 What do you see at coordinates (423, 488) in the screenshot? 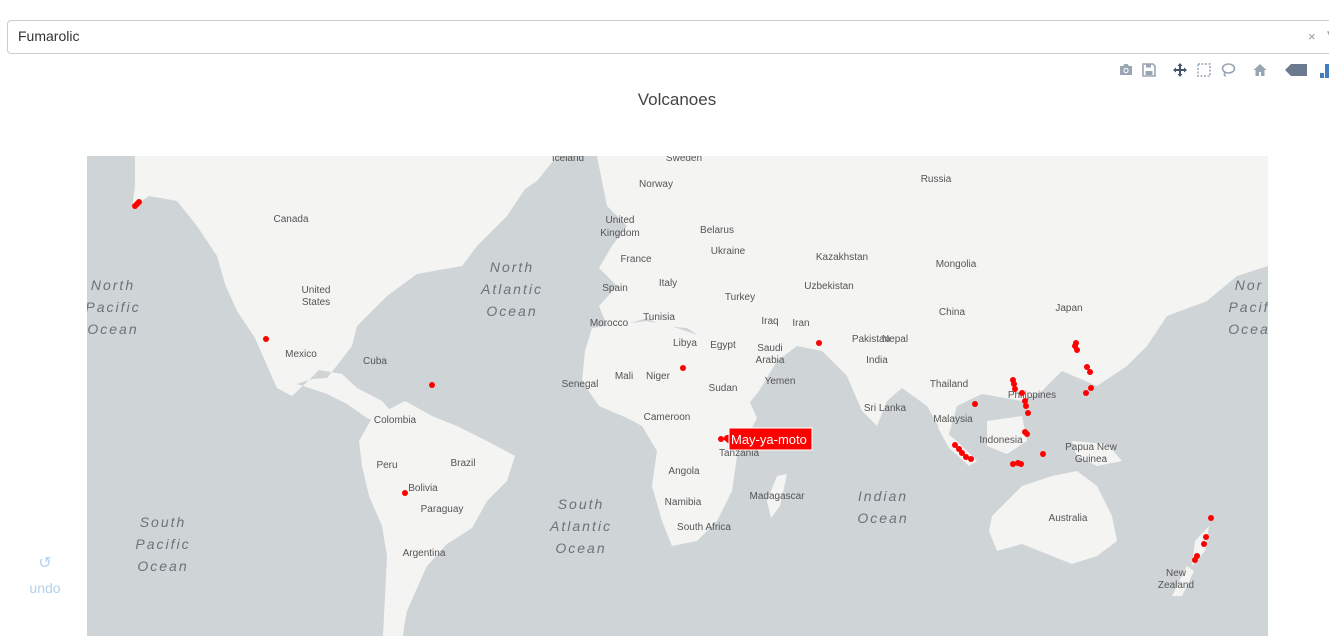
I see `map-label: Bolivia` at bounding box center [423, 488].